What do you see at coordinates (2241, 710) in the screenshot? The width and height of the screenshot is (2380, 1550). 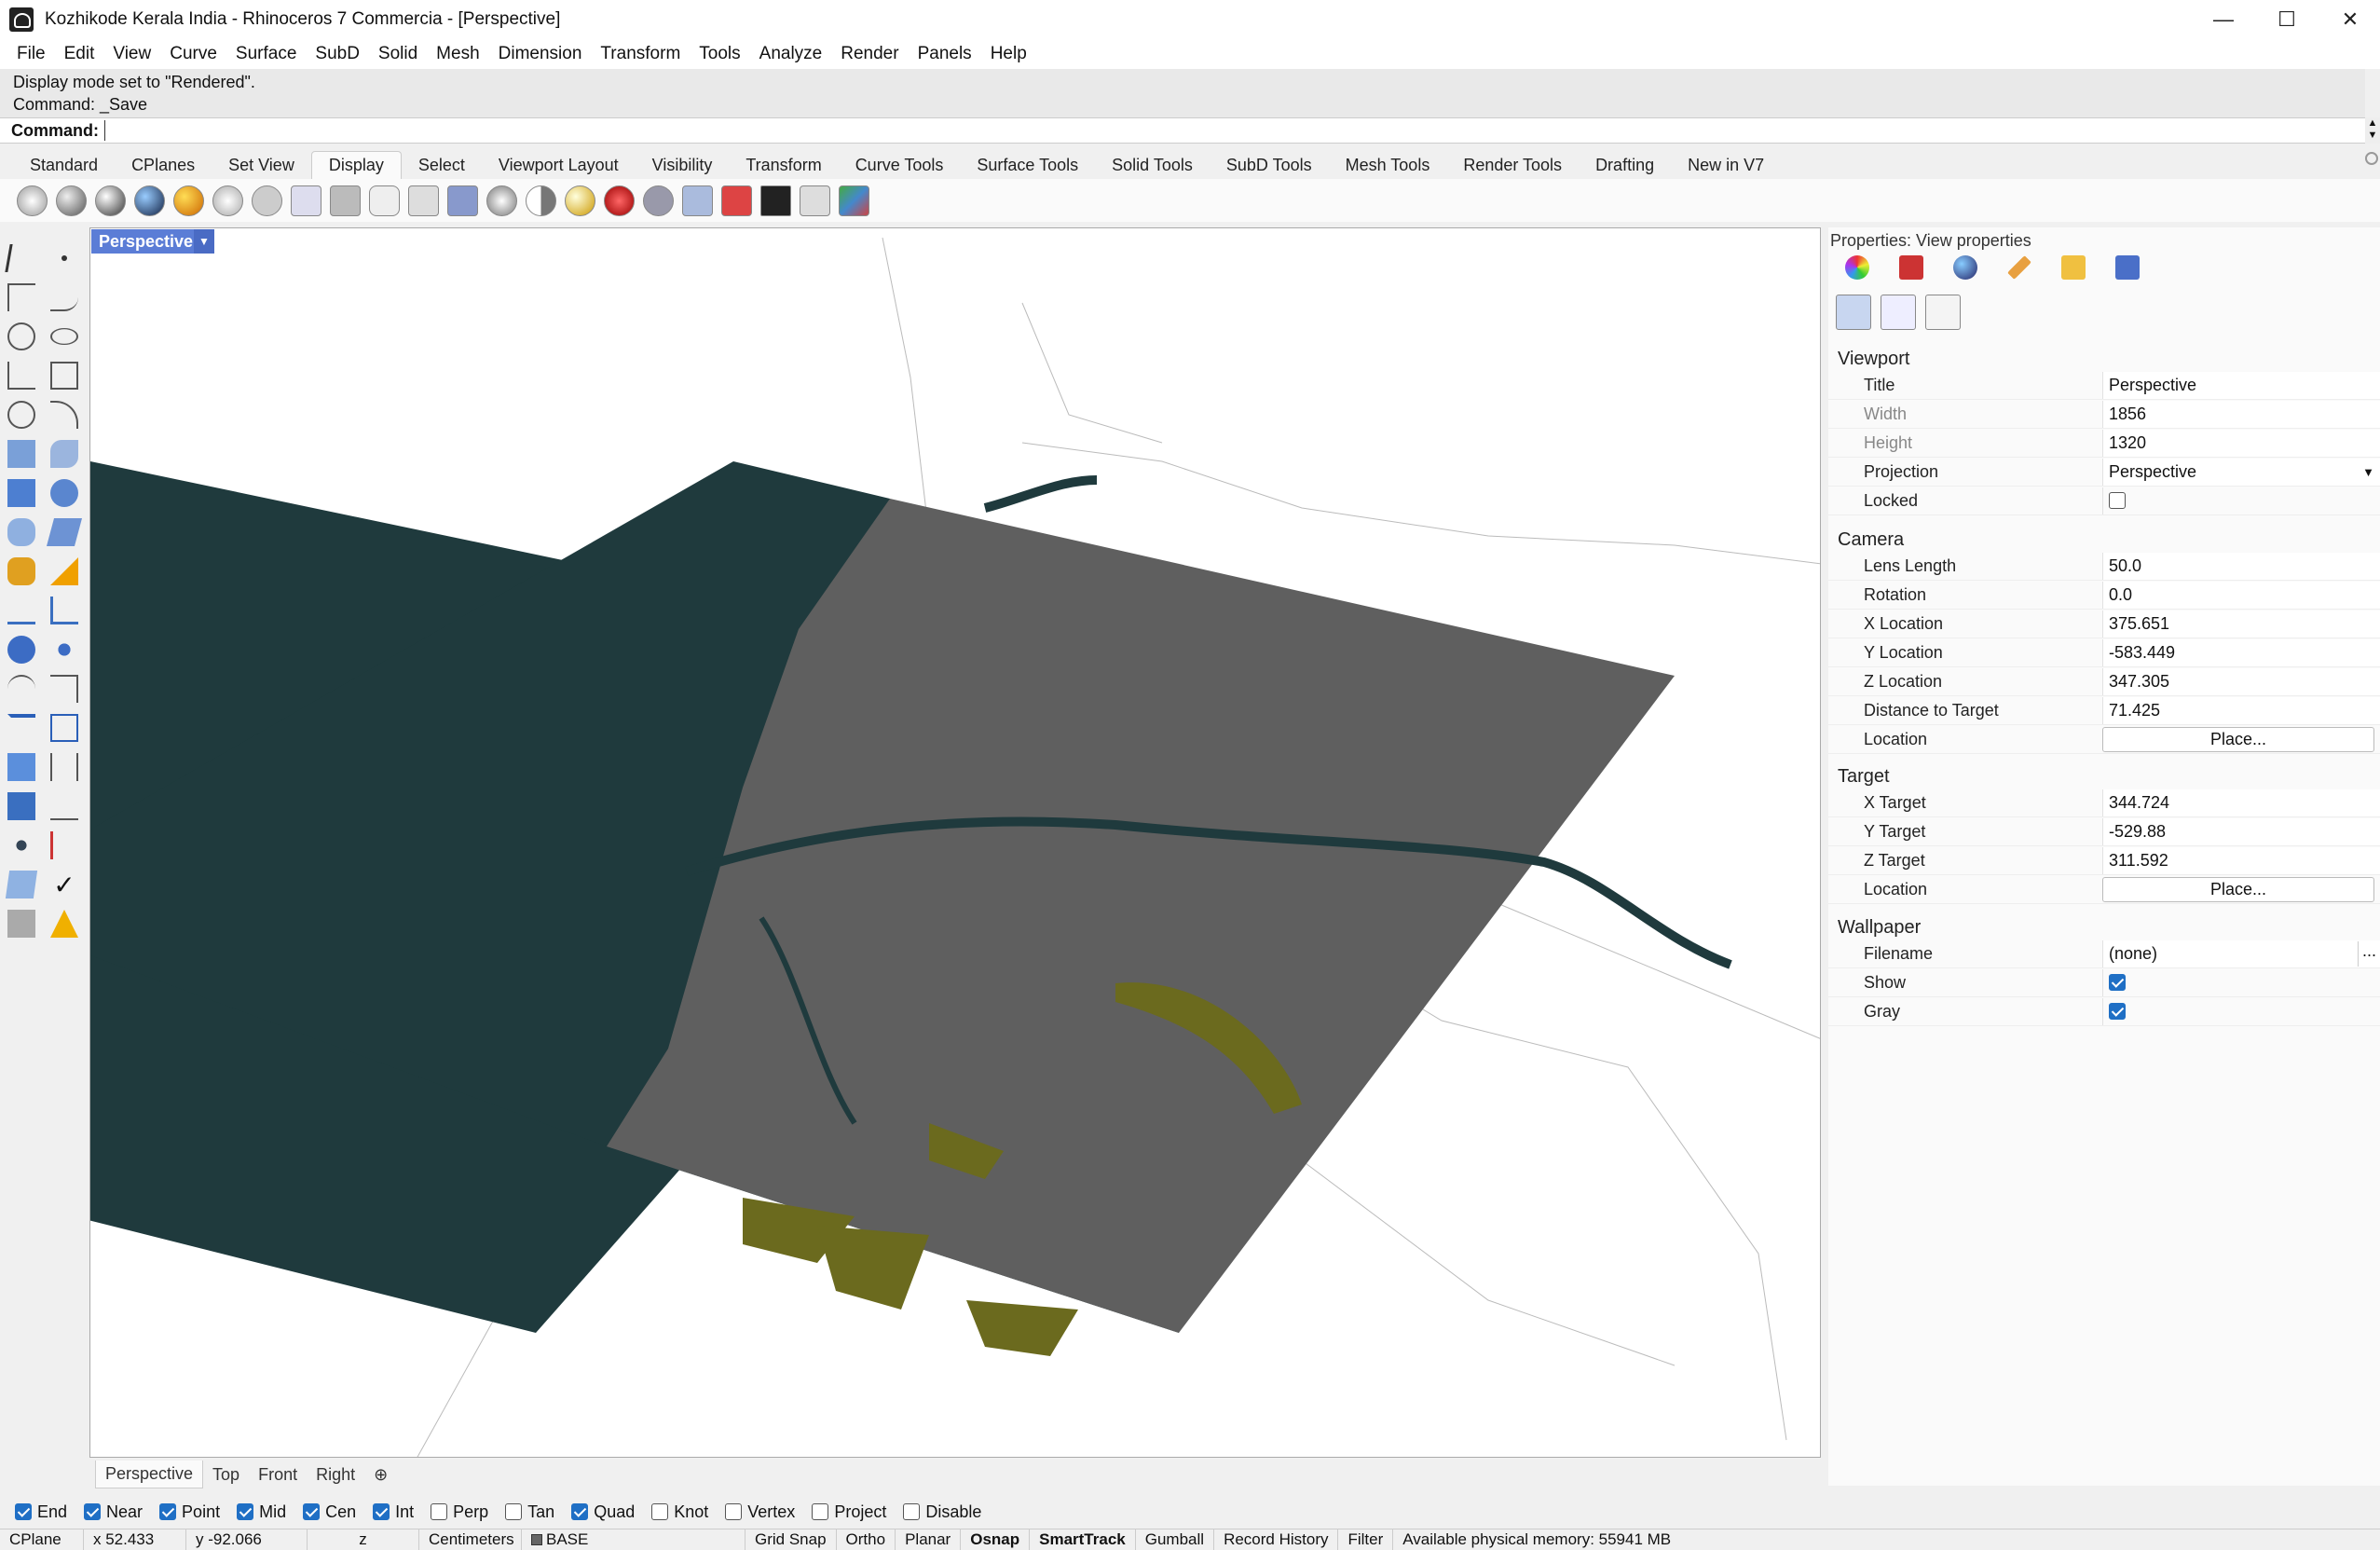 I see `distance-field: 71.425` at bounding box center [2241, 710].